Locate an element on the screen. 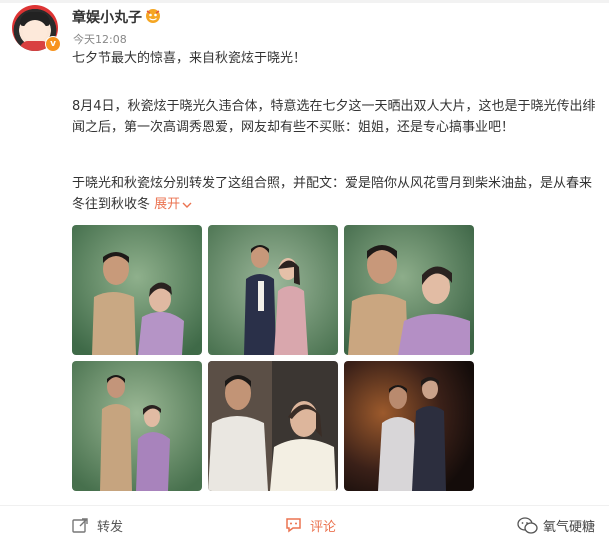 The width and height of the screenshot is (609, 556). verified-v-icon: v is located at coordinates (53, 44).